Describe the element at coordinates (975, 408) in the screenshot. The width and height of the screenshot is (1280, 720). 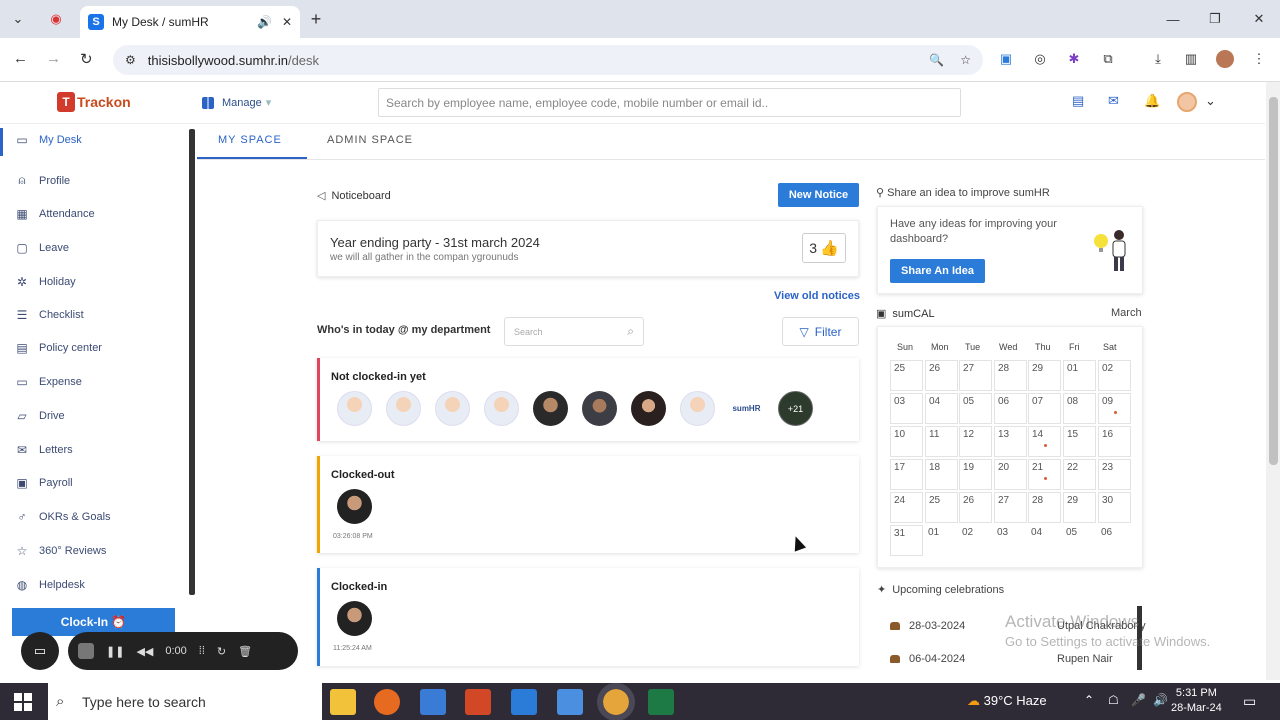
I see `calendar-day: 05` at that location.